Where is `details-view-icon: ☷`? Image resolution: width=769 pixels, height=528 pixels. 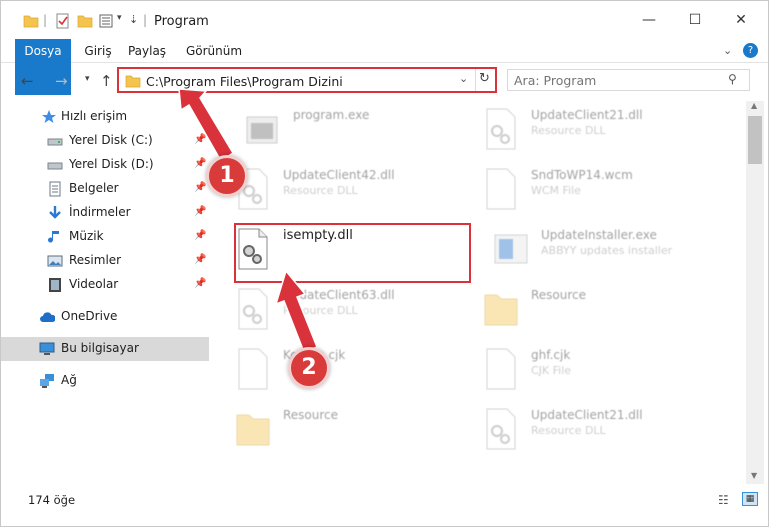
details-view-icon: ☷ is located at coordinates (723, 500).